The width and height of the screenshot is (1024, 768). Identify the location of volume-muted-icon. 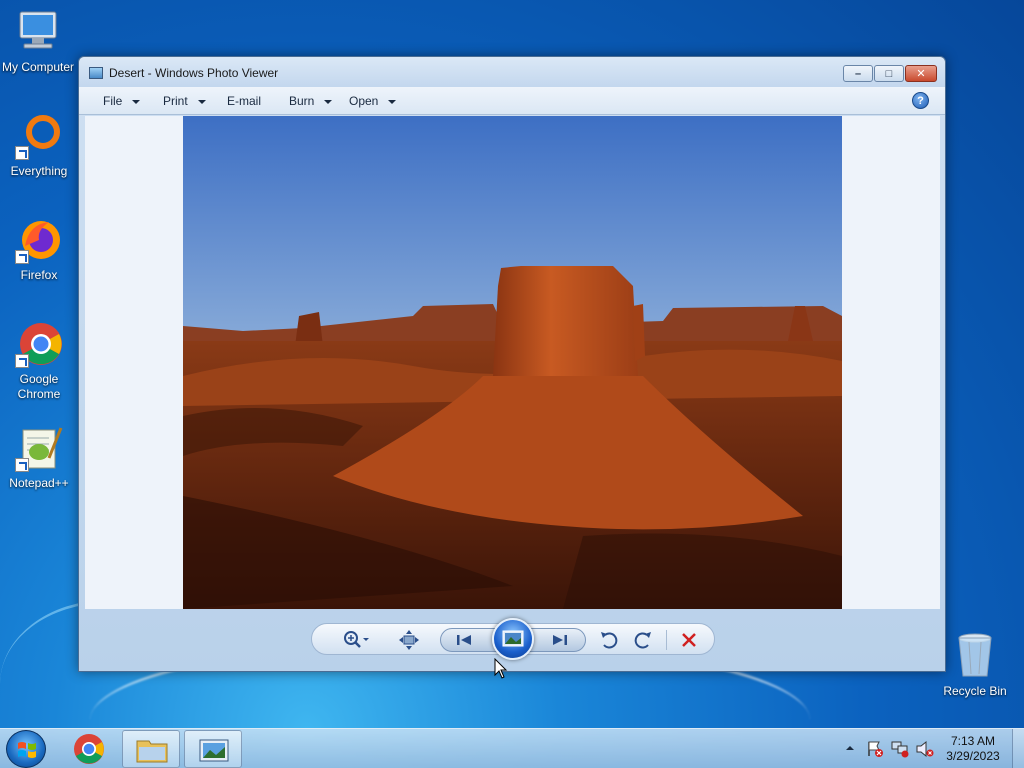
(925, 749).